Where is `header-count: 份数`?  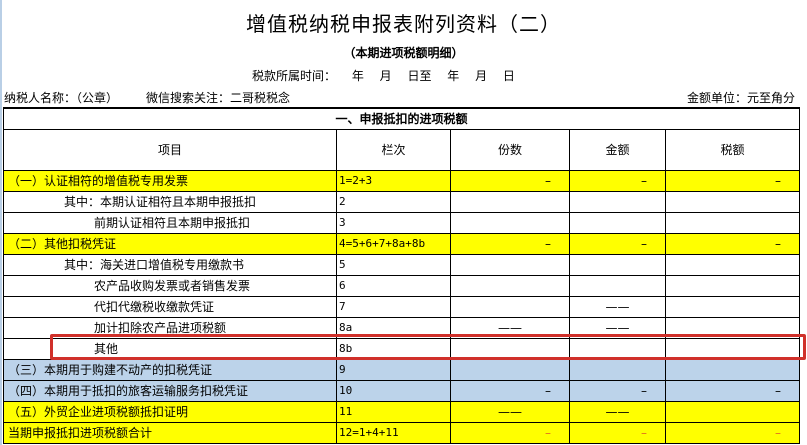
header-count: 份数 is located at coordinates (510, 149).